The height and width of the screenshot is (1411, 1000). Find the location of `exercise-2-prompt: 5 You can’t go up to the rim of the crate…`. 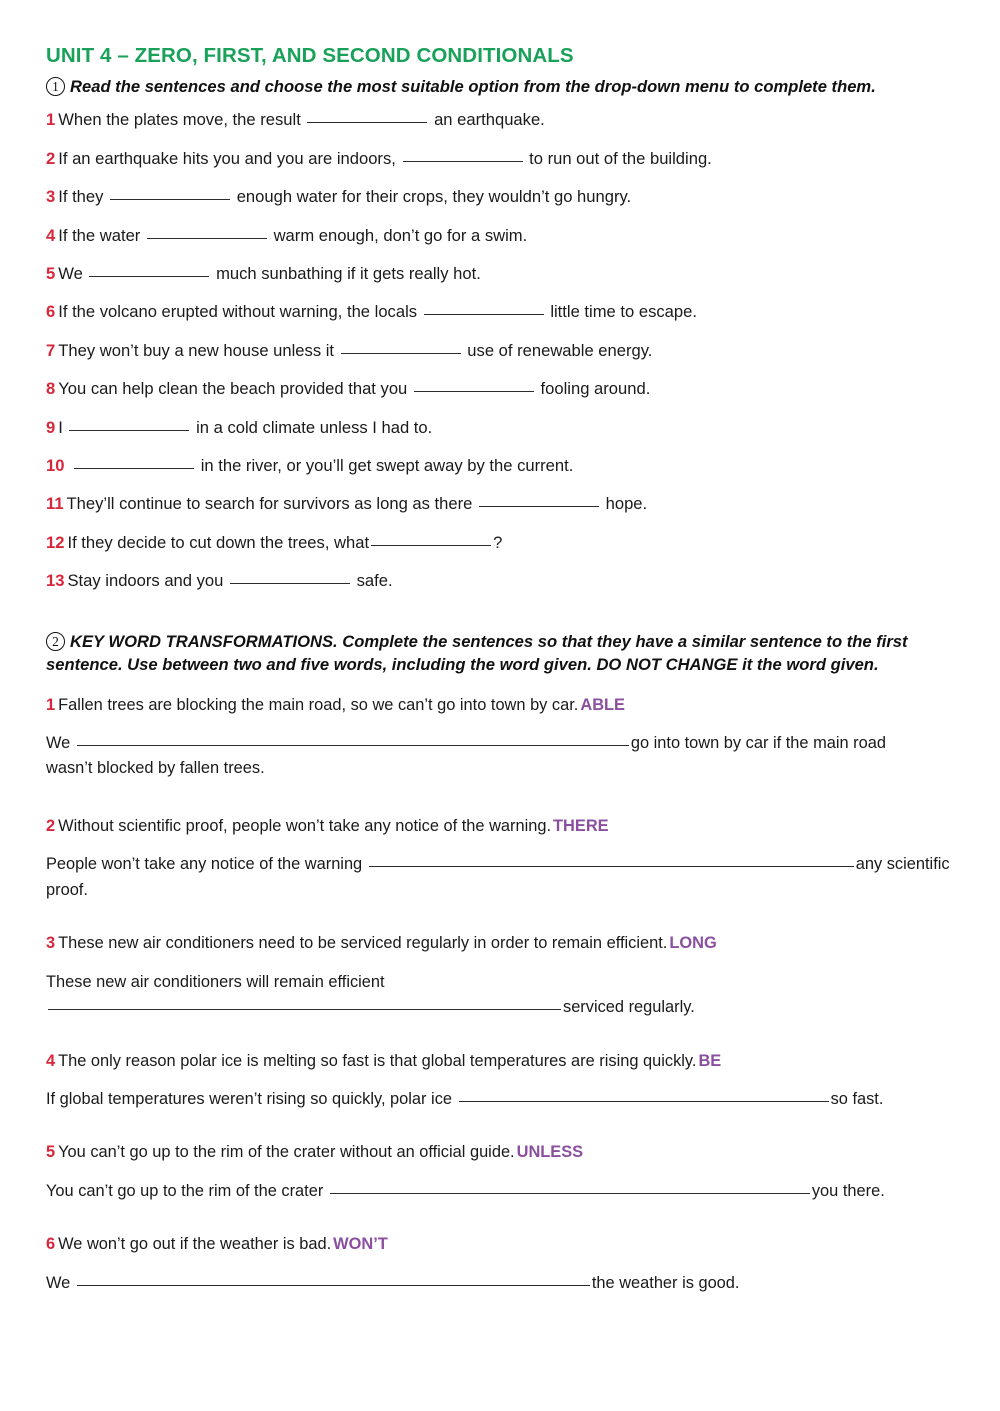

exercise-2-prompt: 5 You can’t go up to the rim of the crate… is located at coordinates (499, 1152).